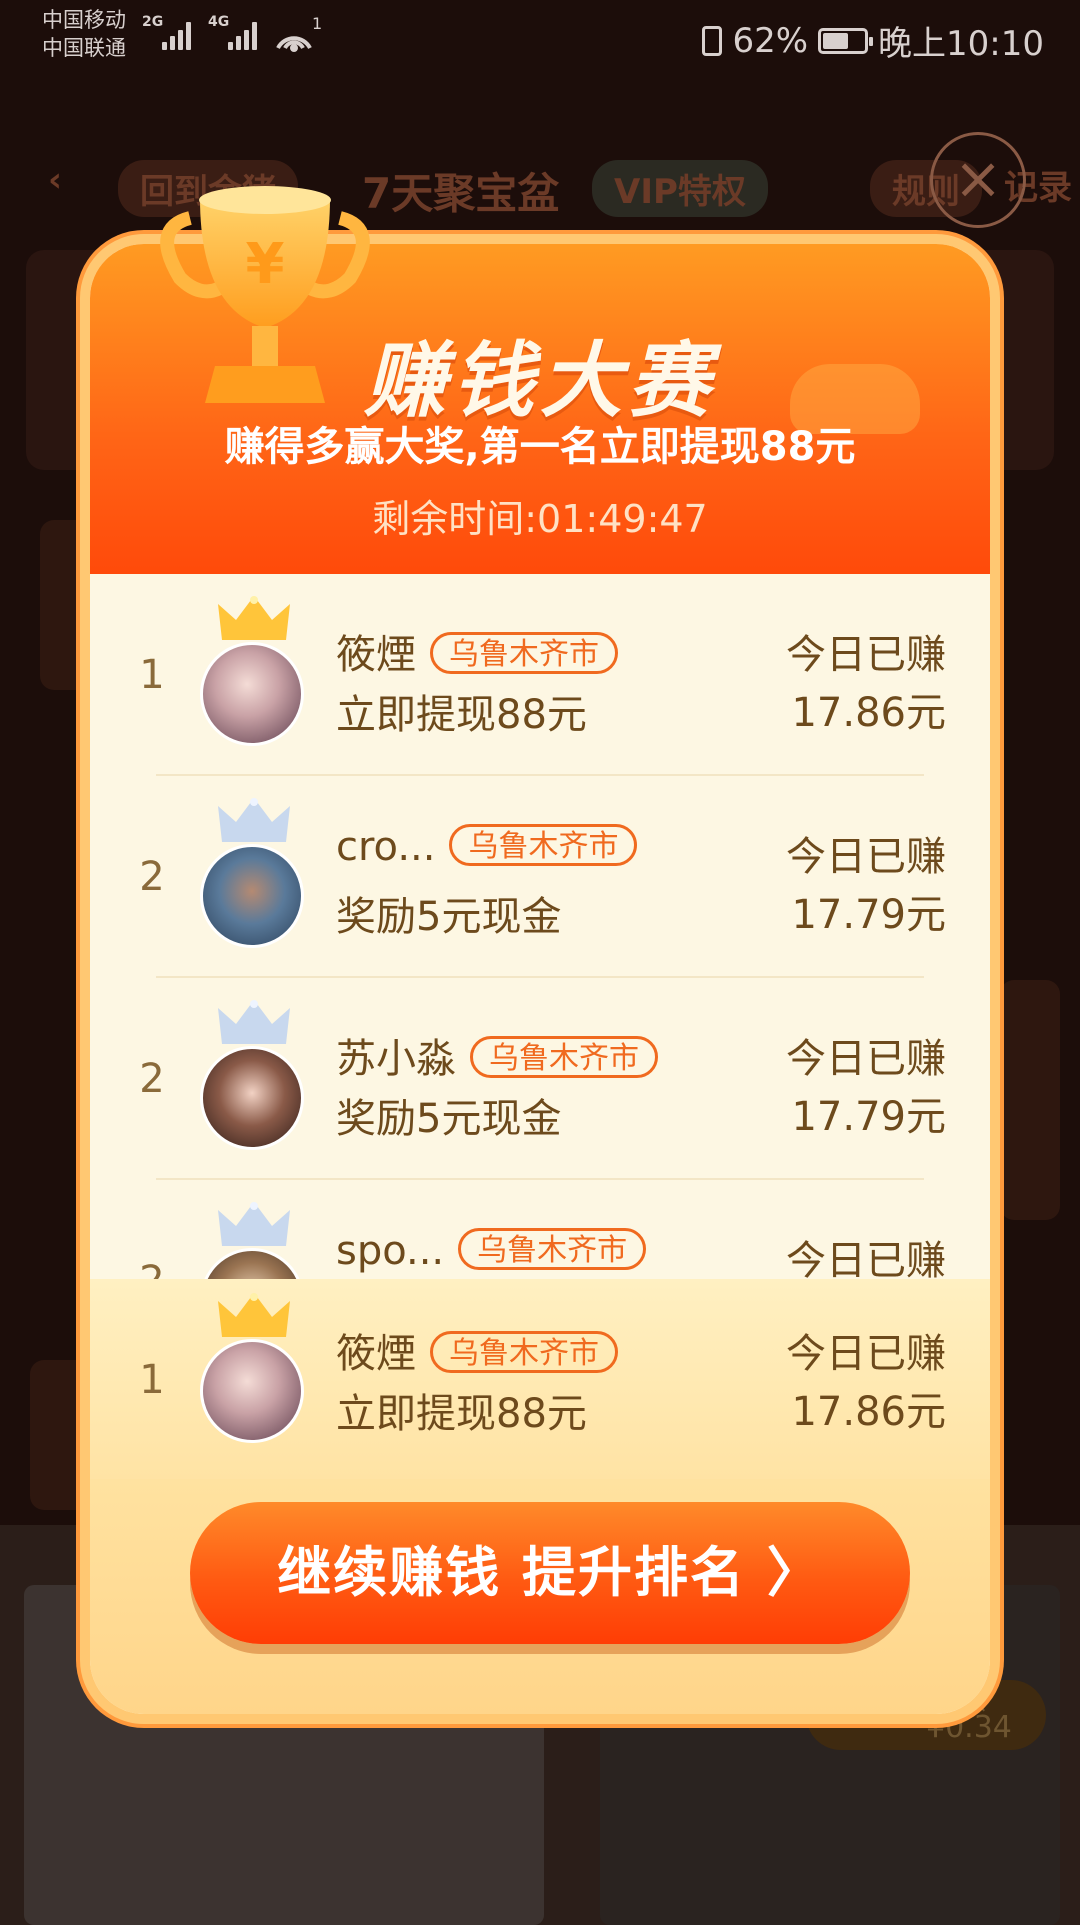 The height and width of the screenshot is (1925, 1080). Describe the element at coordinates (540, 519) in the screenshot. I see `countdown-timer: 剩余时间:01:49:47` at that location.